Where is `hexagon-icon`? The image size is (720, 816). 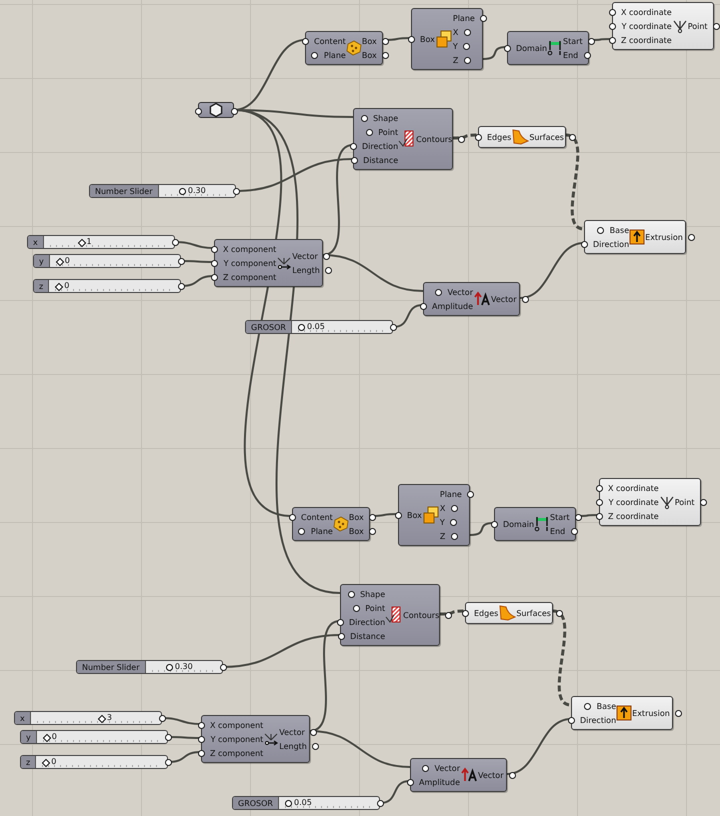
hexagon-icon is located at coordinates (216, 110).